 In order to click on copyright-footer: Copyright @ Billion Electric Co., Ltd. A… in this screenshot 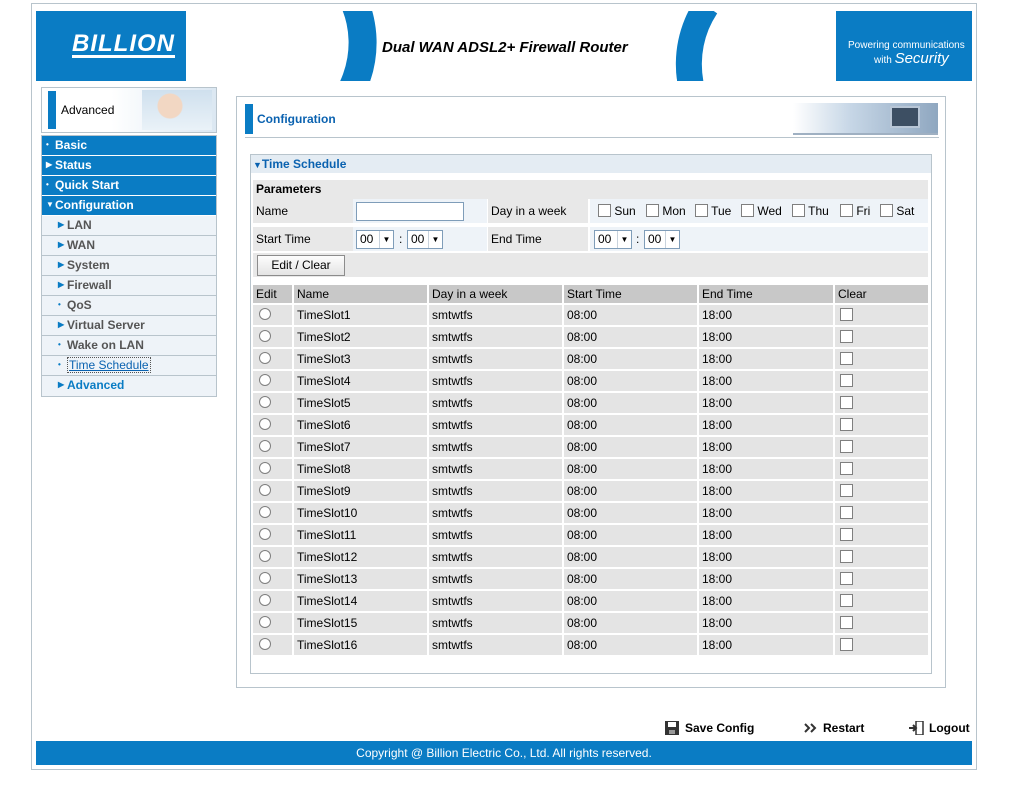, I will do `click(504, 753)`.